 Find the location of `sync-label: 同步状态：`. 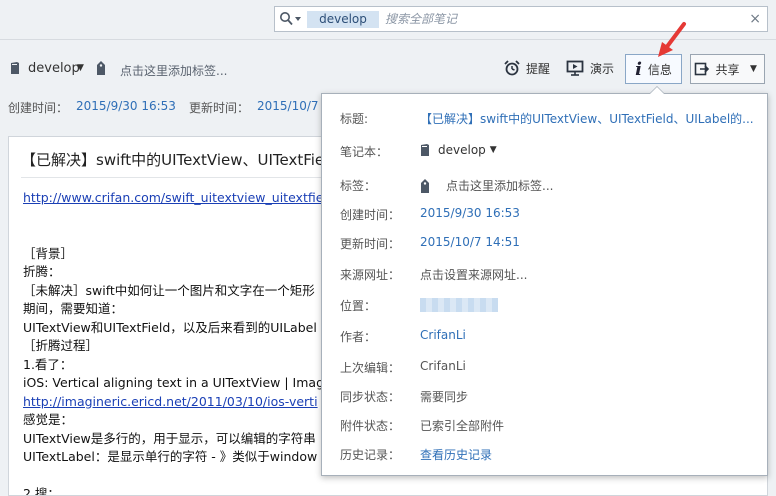

sync-label: 同步状态： is located at coordinates (370, 397).